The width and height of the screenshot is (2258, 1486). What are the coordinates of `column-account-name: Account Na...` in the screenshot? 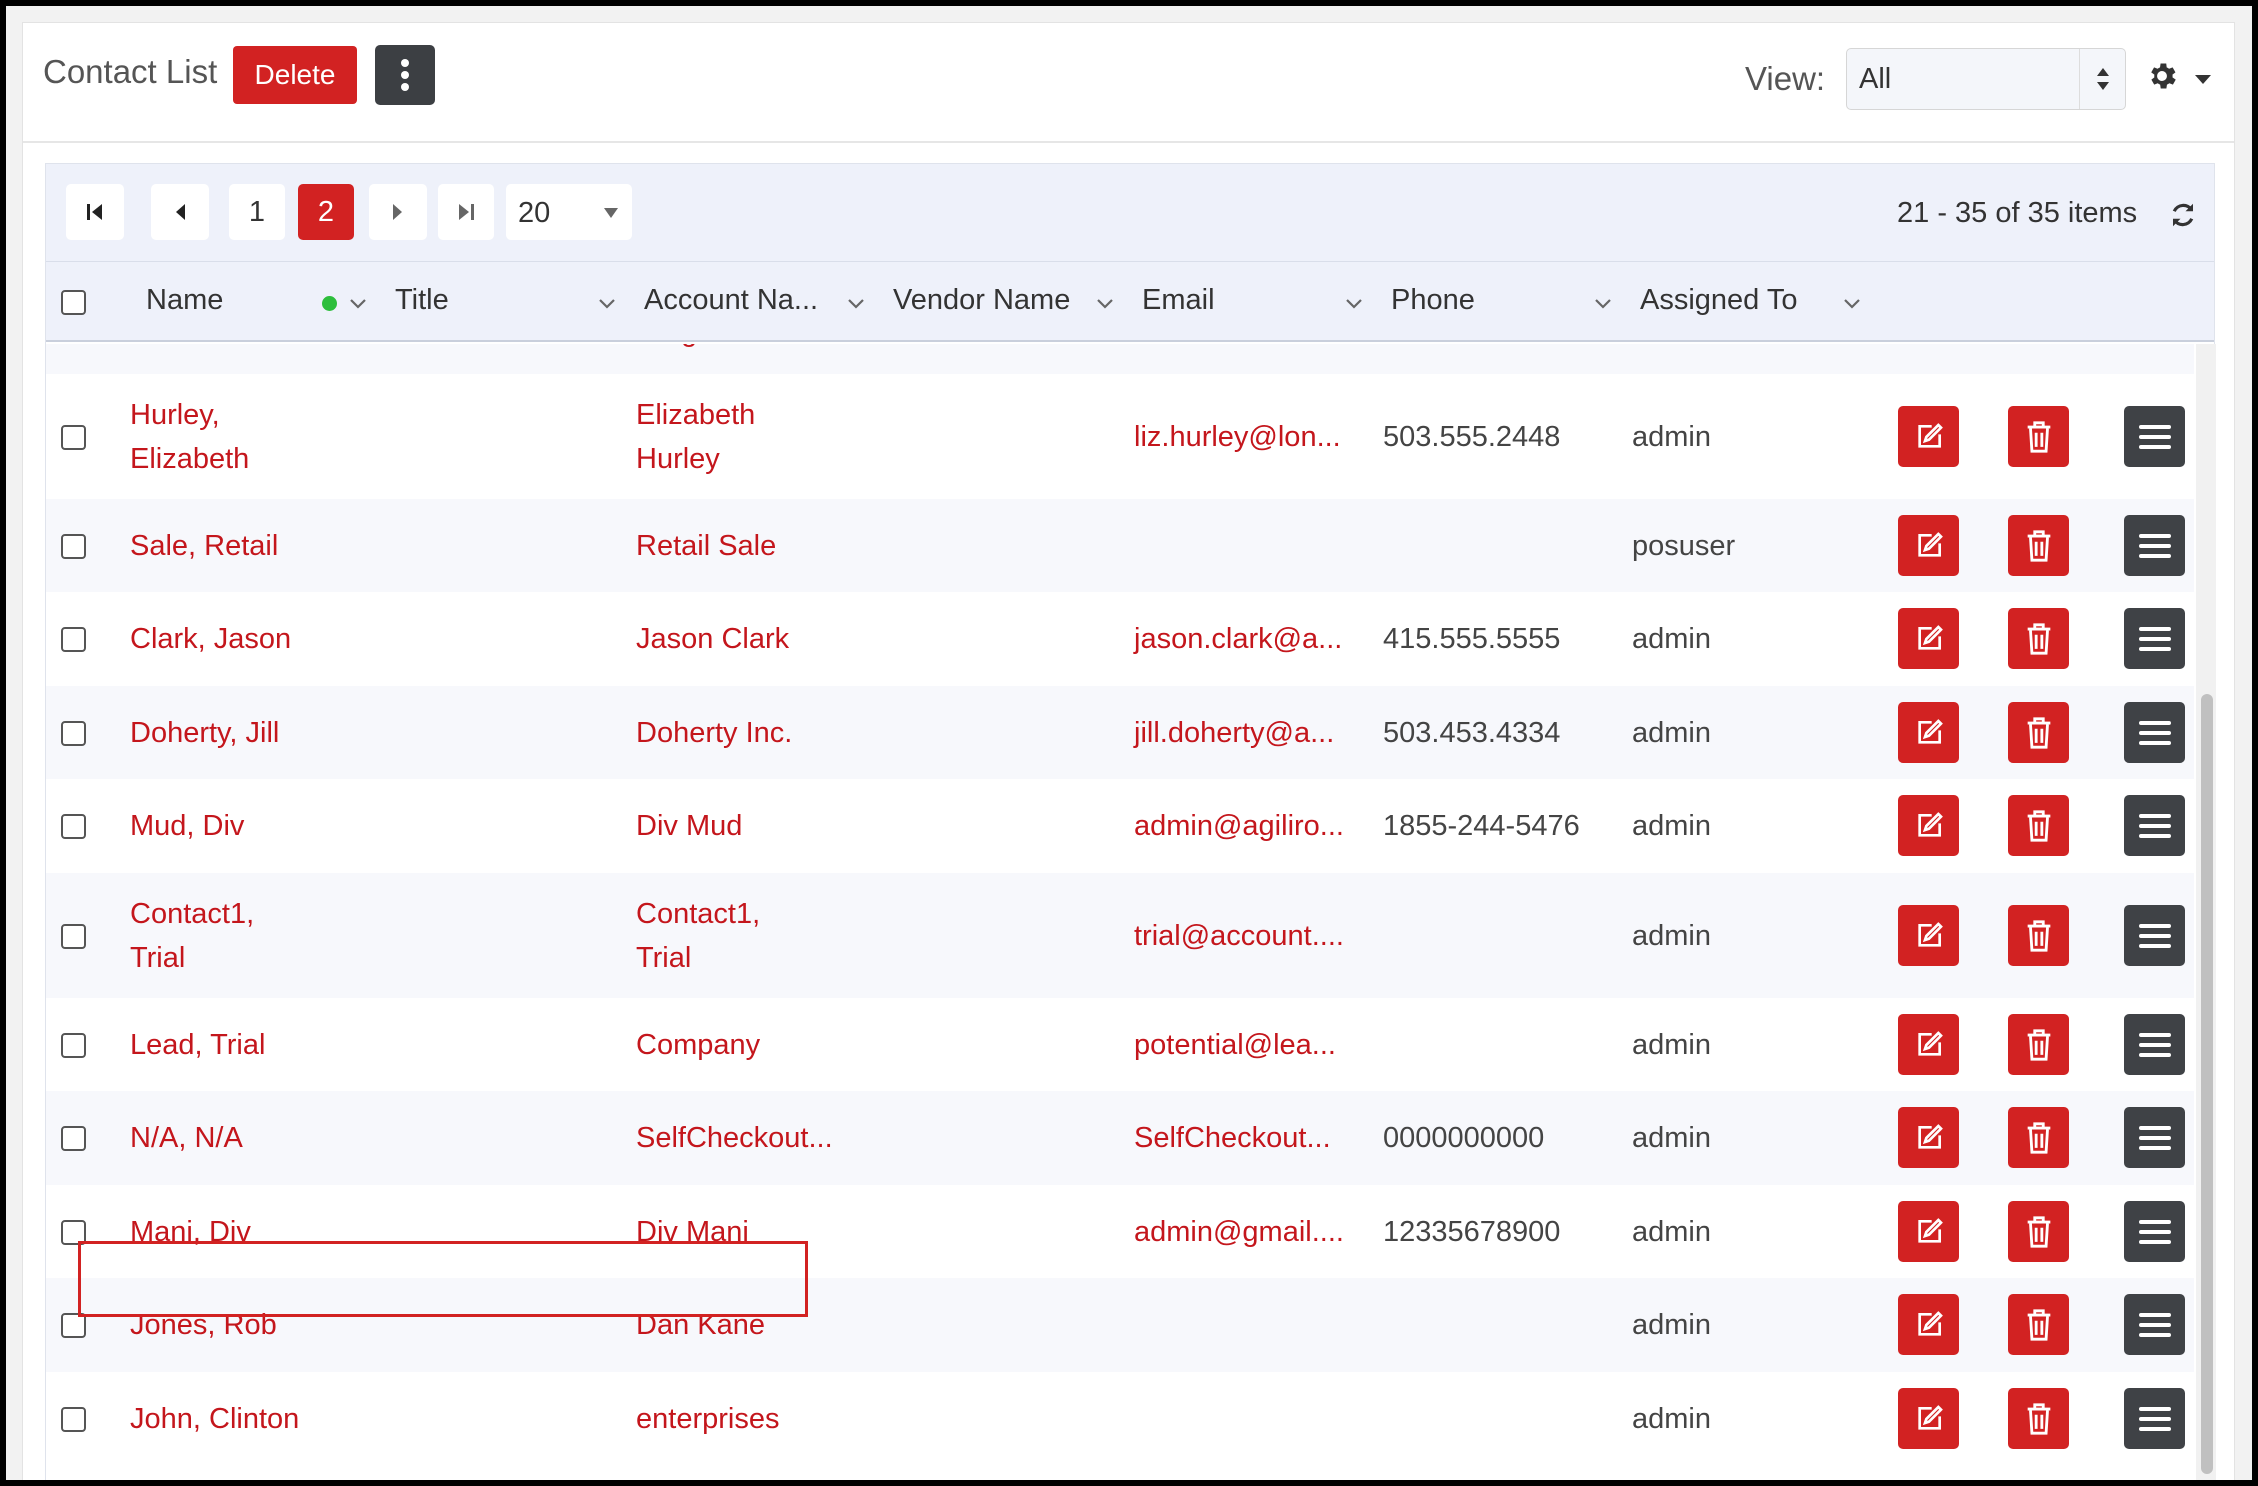 It's located at (731, 300).